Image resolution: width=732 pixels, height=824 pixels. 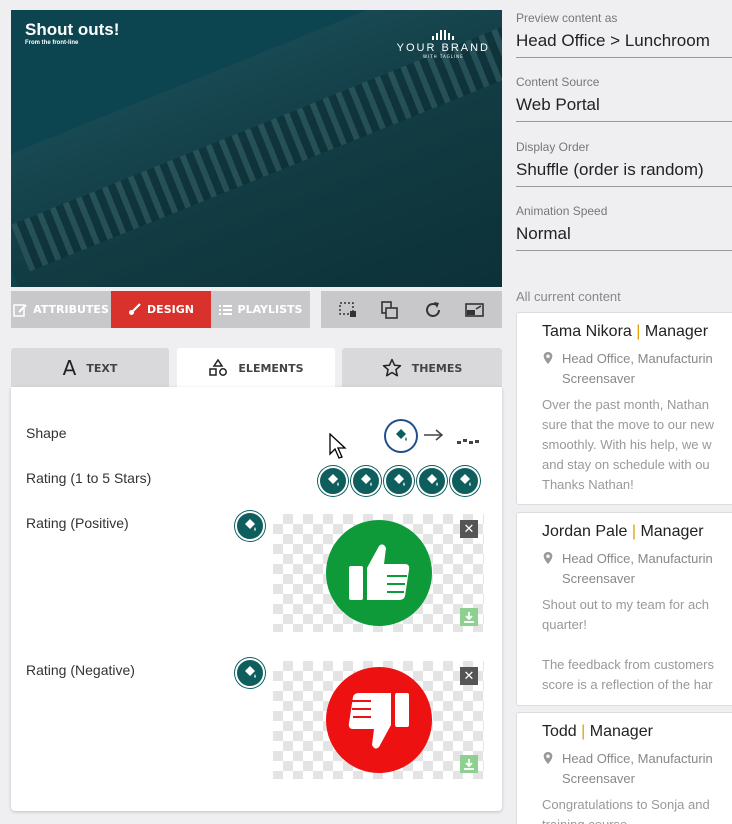 What do you see at coordinates (469, 676) in the screenshot?
I see `remove-negative-image-button: ✕` at bounding box center [469, 676].